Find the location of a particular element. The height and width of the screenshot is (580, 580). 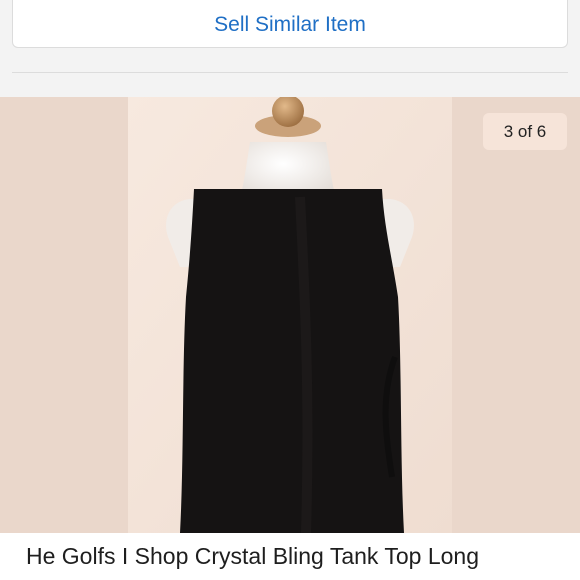

photo-counter-badge: 3 of 6 is located at coordinates (525, 131).